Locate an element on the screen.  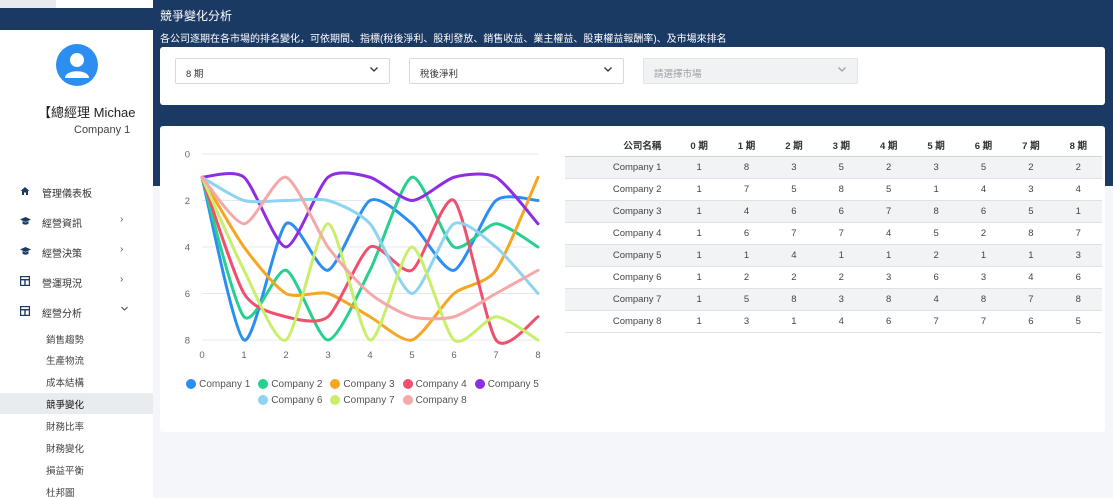
sidebar-subitem-label: 財務比率 is located at coordinates (65, 427).